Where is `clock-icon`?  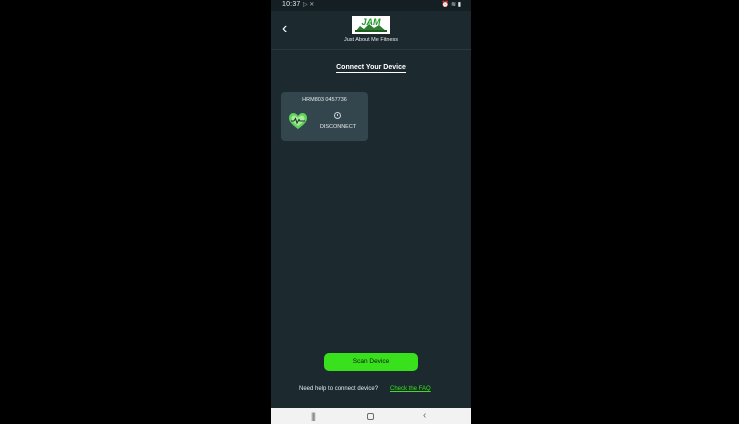
clock-icon is located at coordinates (337, 115).